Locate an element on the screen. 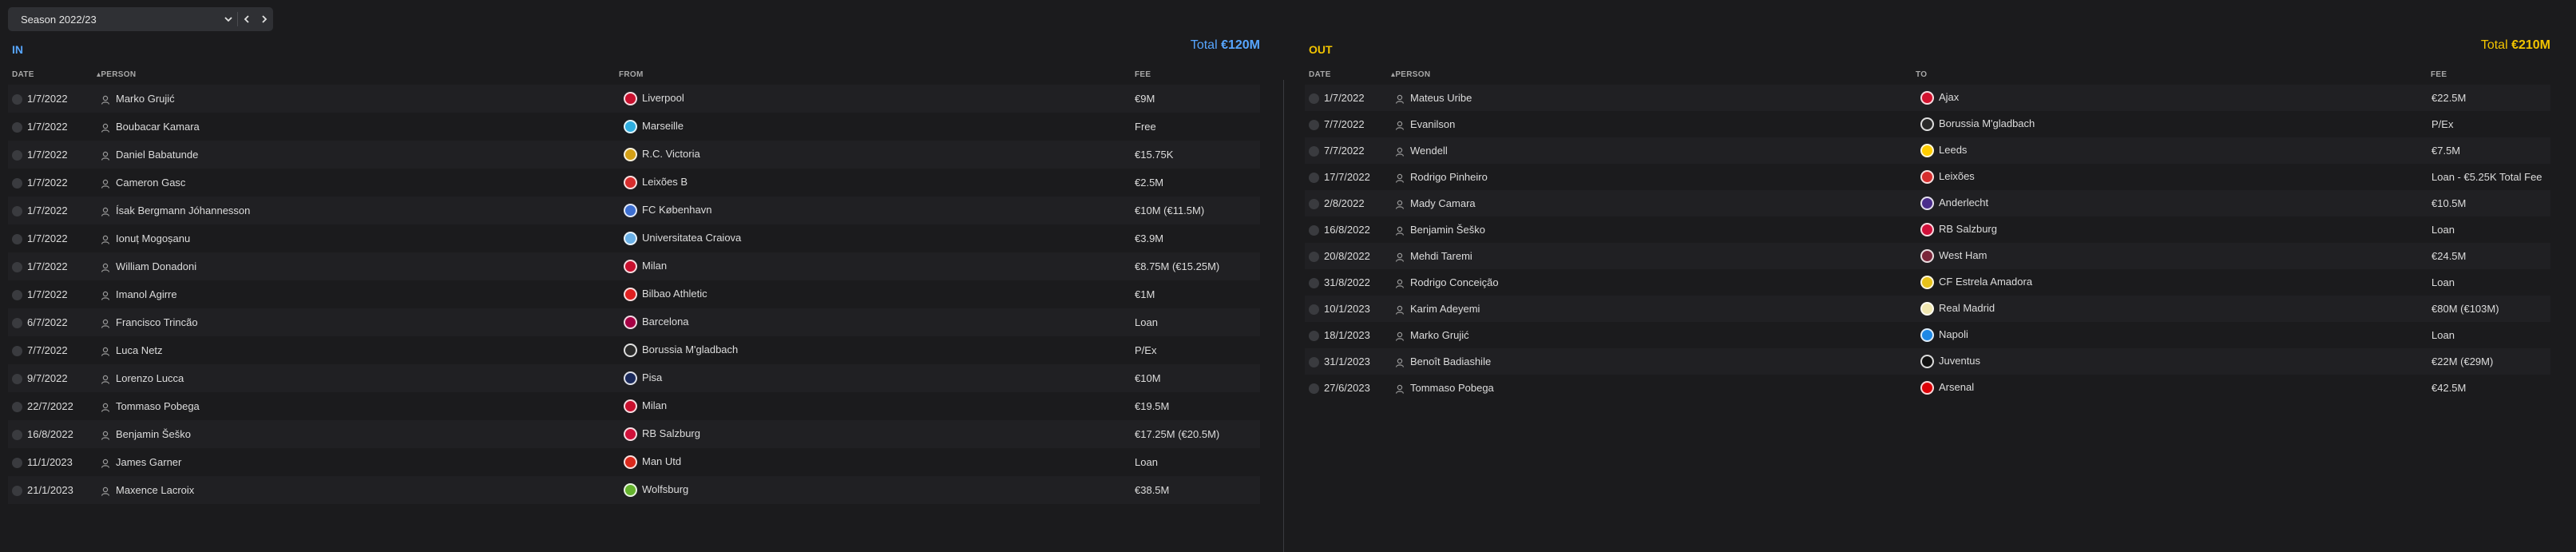 The height and width of the screenshot is (552, 2576). club-name: Man Utd is located at coordinates (662, 461).